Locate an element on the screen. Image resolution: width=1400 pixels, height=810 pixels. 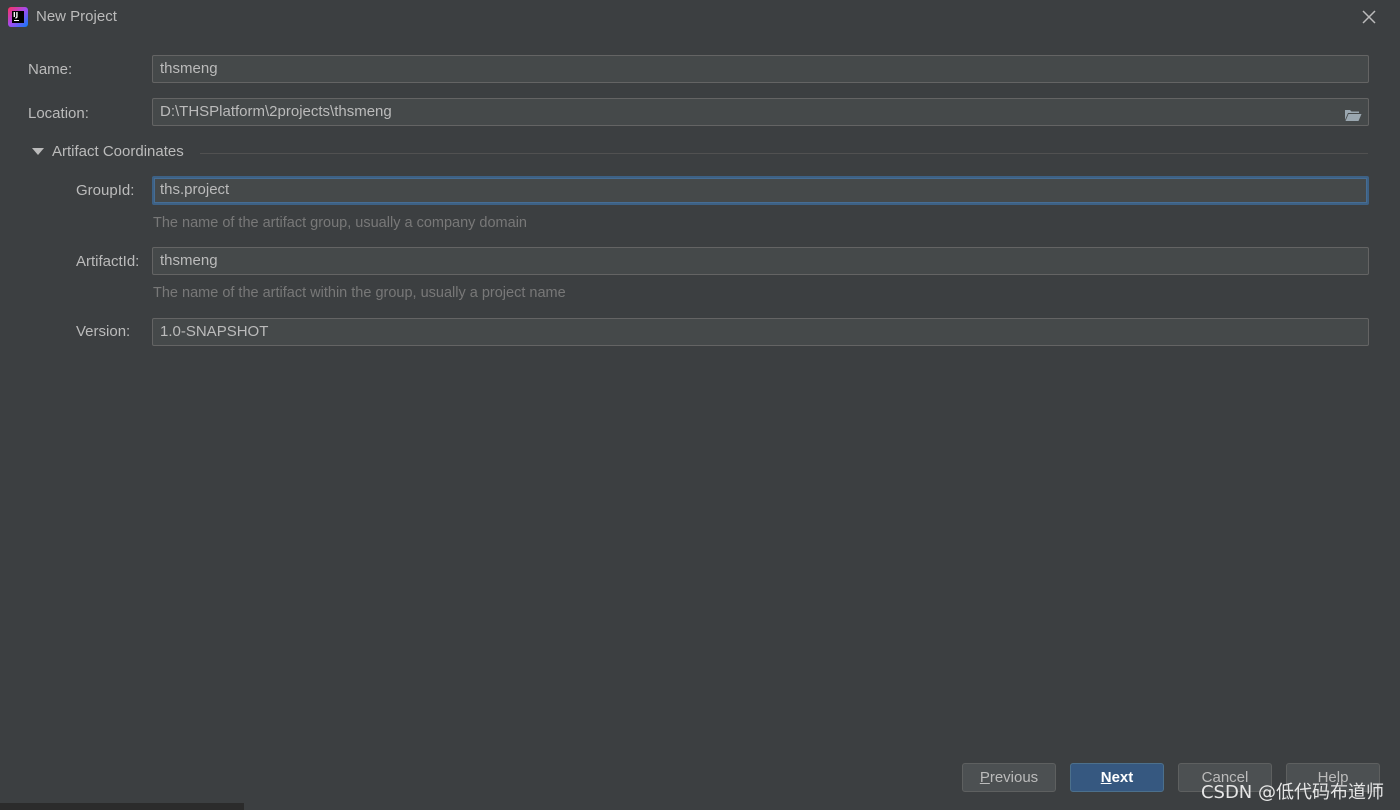
previous-button: Previous is located at coordinates (1009, 777).